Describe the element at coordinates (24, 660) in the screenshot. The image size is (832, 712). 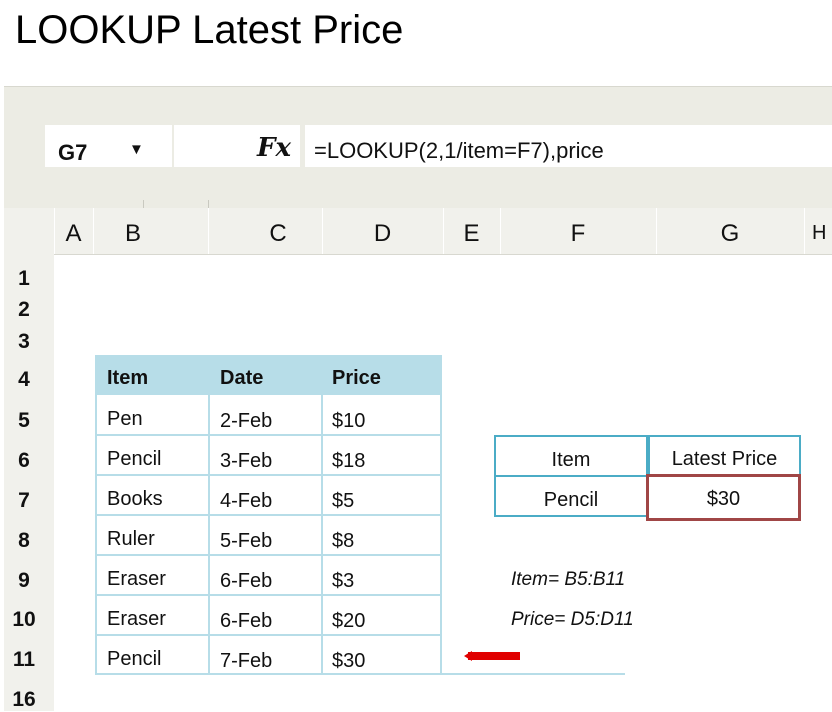
I see `row-header-11: 11` at that location.